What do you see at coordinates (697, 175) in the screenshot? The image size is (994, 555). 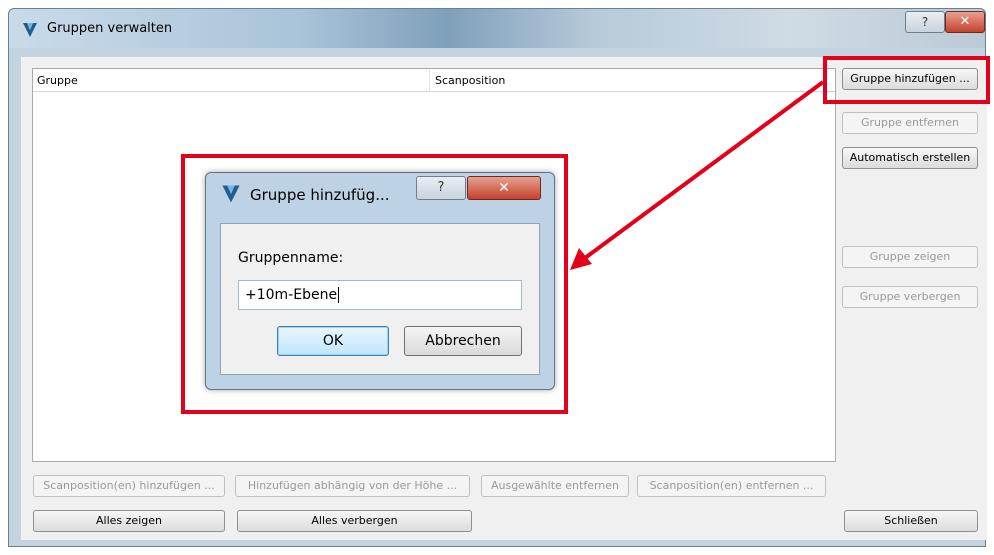 I see `callout-arrow` at bounding box center [697, 175].